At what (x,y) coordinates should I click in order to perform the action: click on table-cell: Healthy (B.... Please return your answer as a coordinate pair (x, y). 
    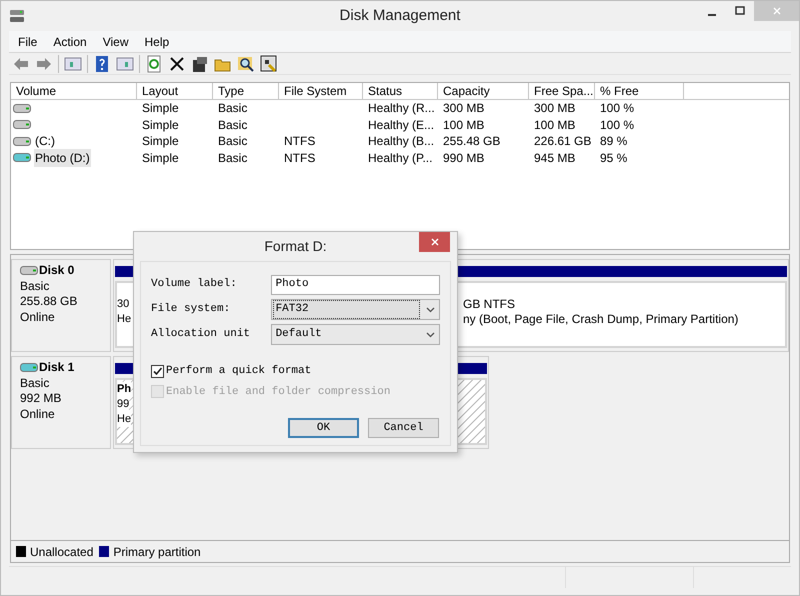
    Looking at the image, I should click on (401, 141).